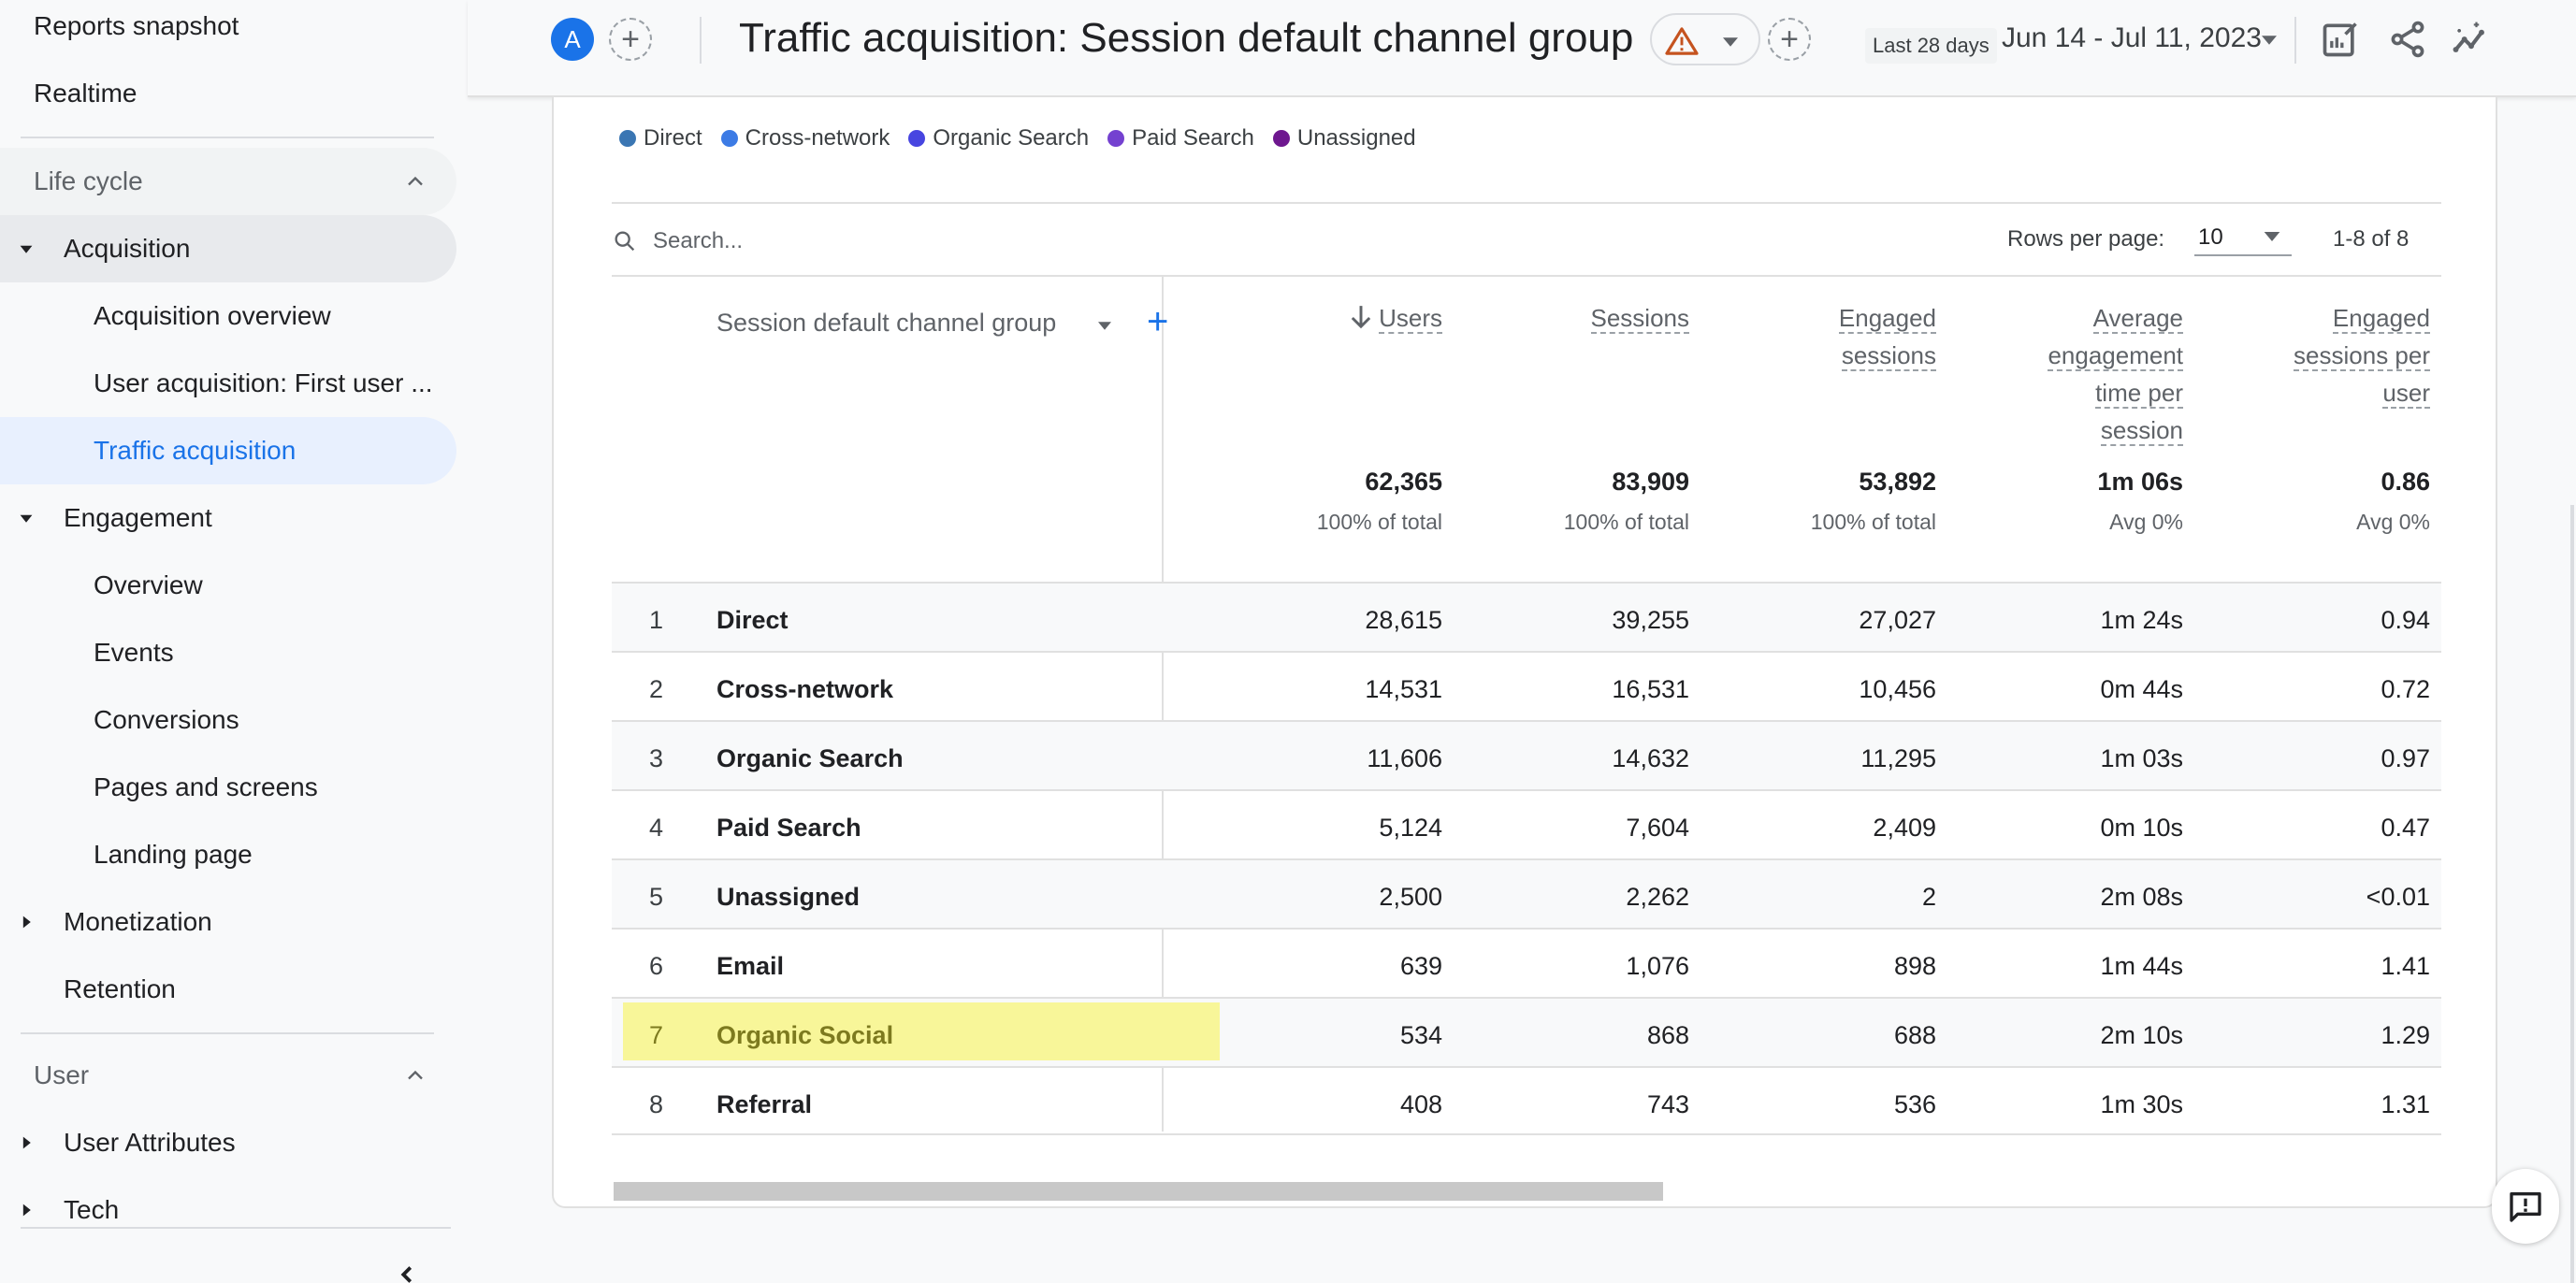  Describe the element at coordinates (1361, 317) in the screenshot. I see `sort-descending-icon` at that location.